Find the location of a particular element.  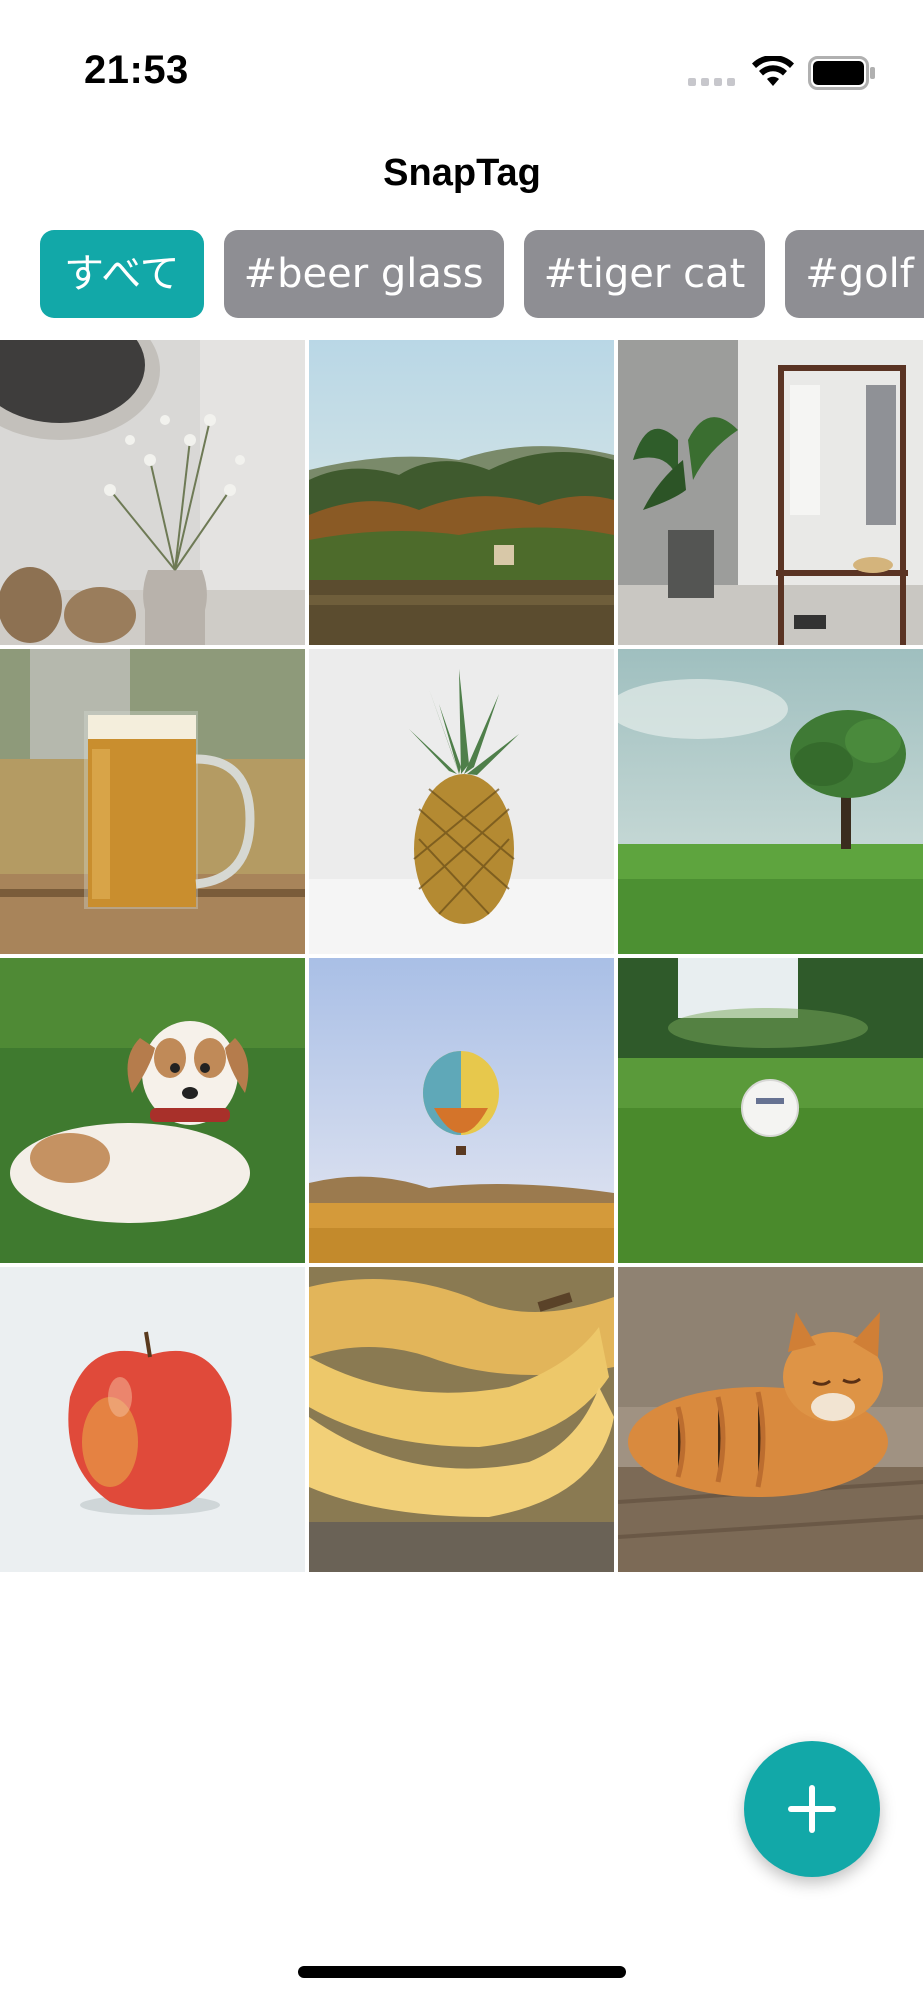

golf-ball-photo is located at coordinates (770, 1110).